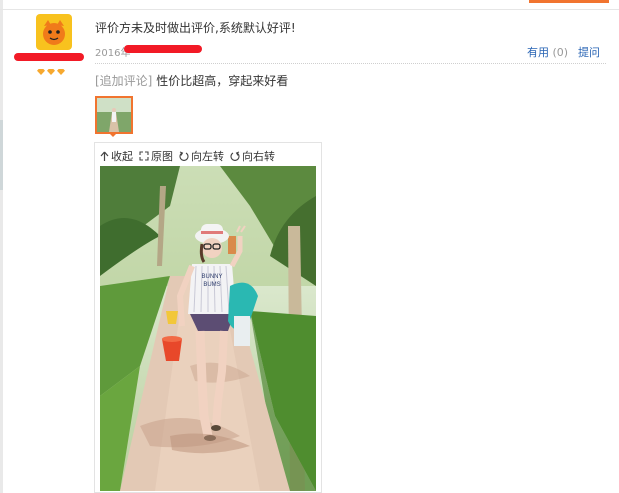  Describe the element at coordinates (163, 49) in the screenshot. I see `redacted-date` at that location.